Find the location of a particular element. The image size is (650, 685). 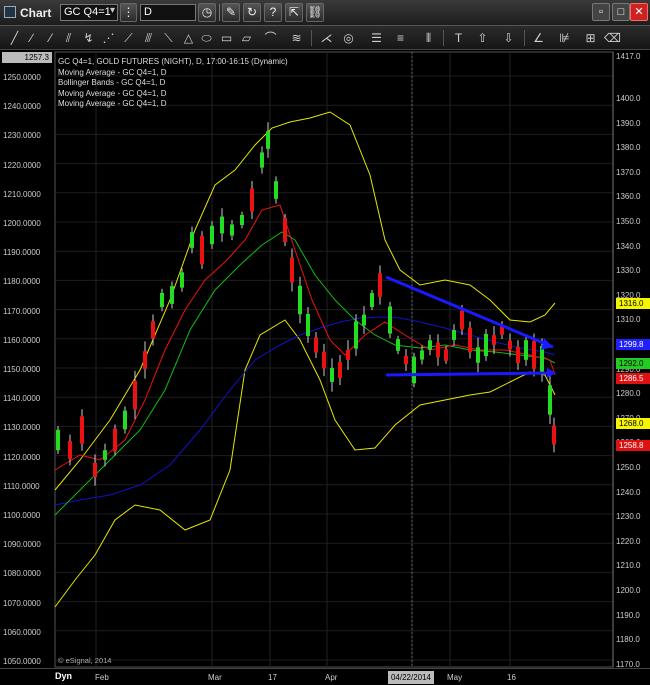

help-icon: ? is located at coordinates (273, 12).